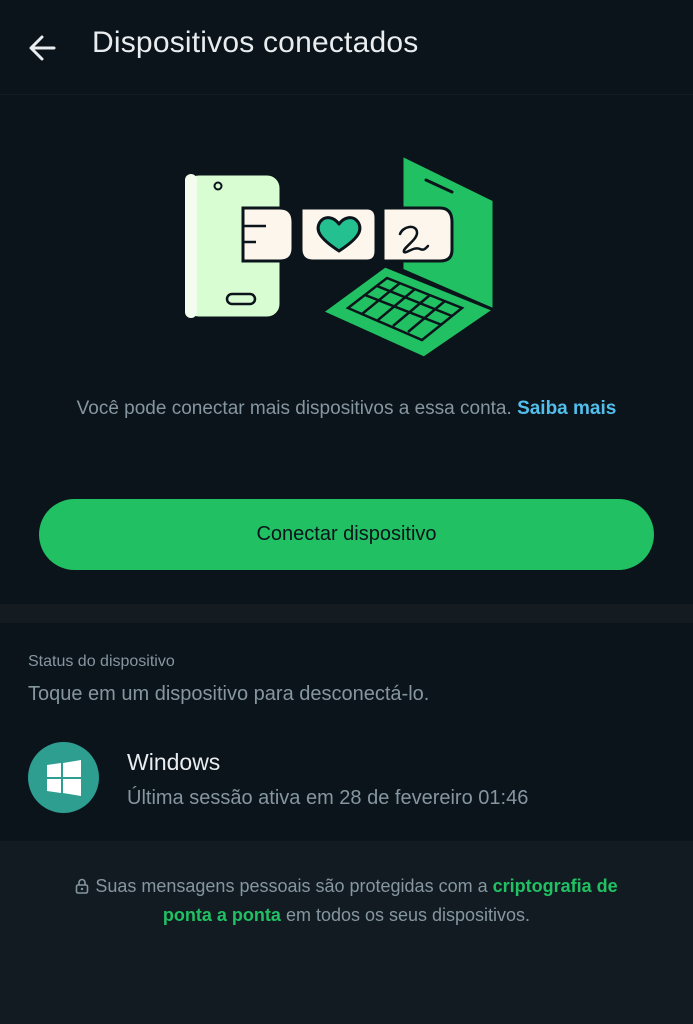 The height and width of the screenshot is (1024, 693). I want to click on windows-logo-icon, so click(63, 777).